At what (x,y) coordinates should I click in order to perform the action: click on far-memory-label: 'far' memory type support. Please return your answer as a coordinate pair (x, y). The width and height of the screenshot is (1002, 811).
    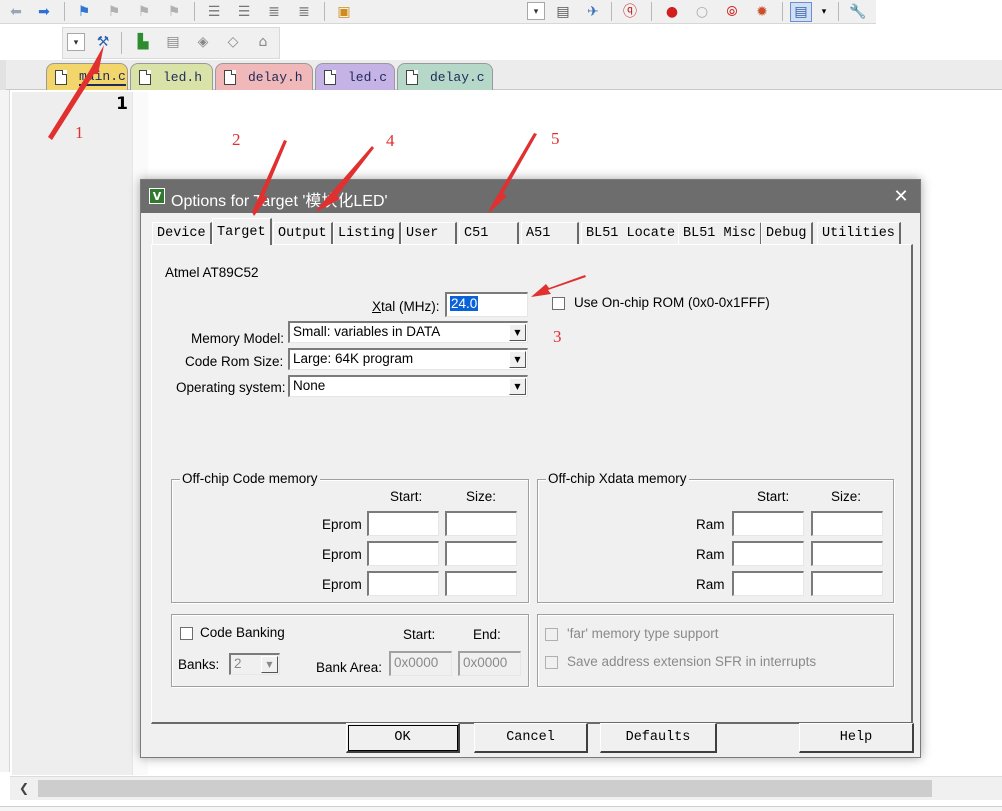
    Looking at the image, I should click on (643, 633).